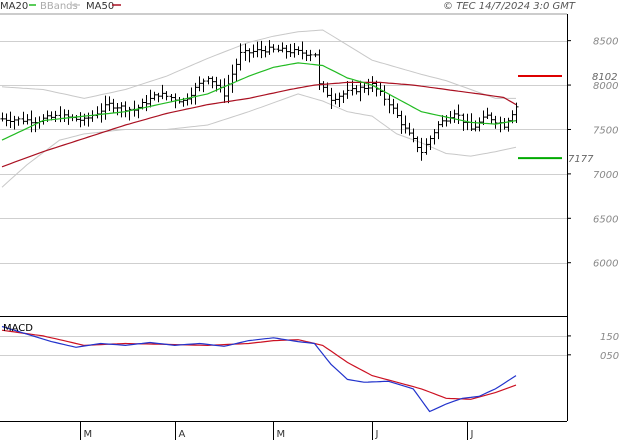 This screenshot has width=627, height=440. What do you see at coordinates (593, 199) in the screenshot?
I see `y-axis-ticks: 8500 8000 7500 7000 6500 6000 150 050` at bounding box center [593, 199].